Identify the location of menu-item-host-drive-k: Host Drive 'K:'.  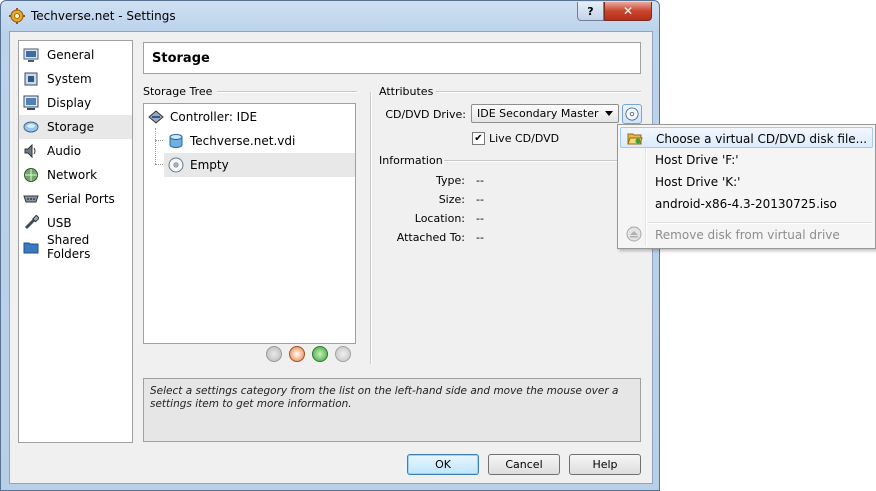
(746, 181).